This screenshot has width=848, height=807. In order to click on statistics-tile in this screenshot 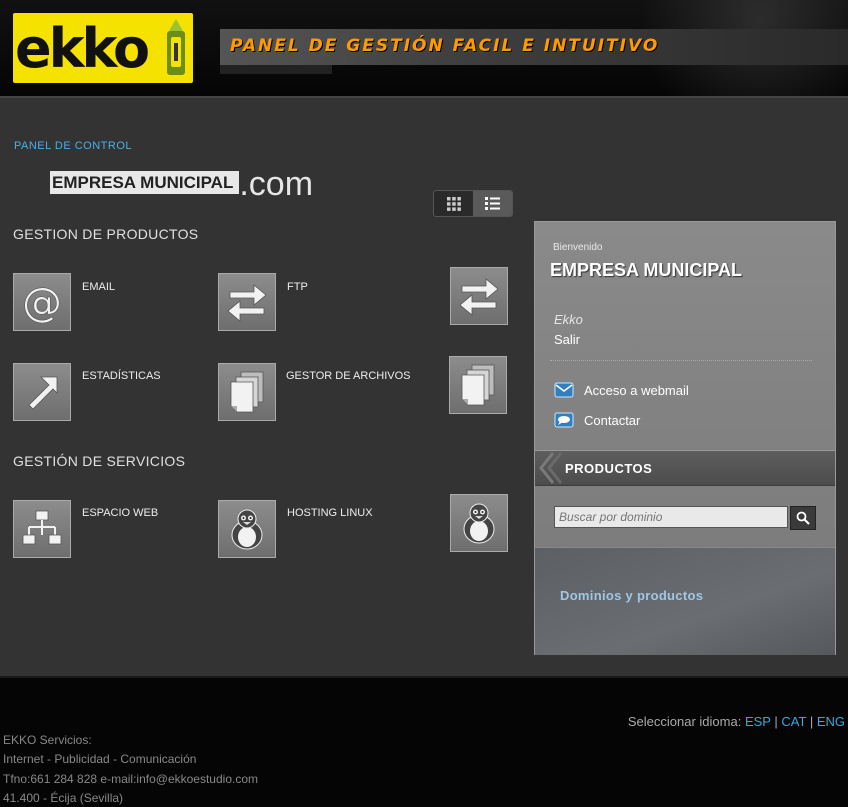, I will do `click(42, 392)`.